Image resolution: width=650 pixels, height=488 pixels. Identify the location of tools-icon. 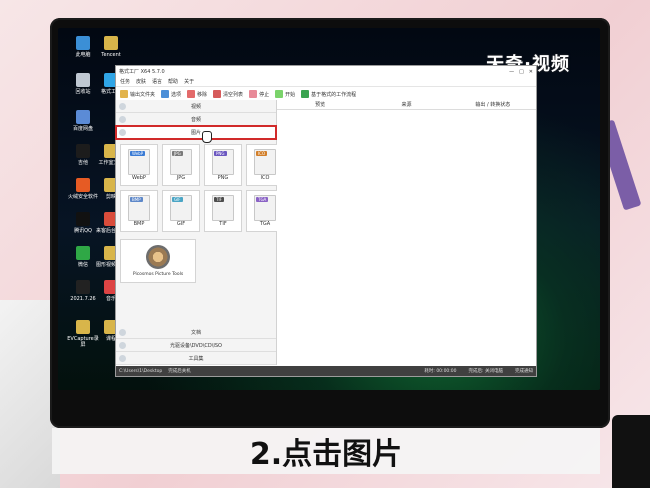
(122, 358).